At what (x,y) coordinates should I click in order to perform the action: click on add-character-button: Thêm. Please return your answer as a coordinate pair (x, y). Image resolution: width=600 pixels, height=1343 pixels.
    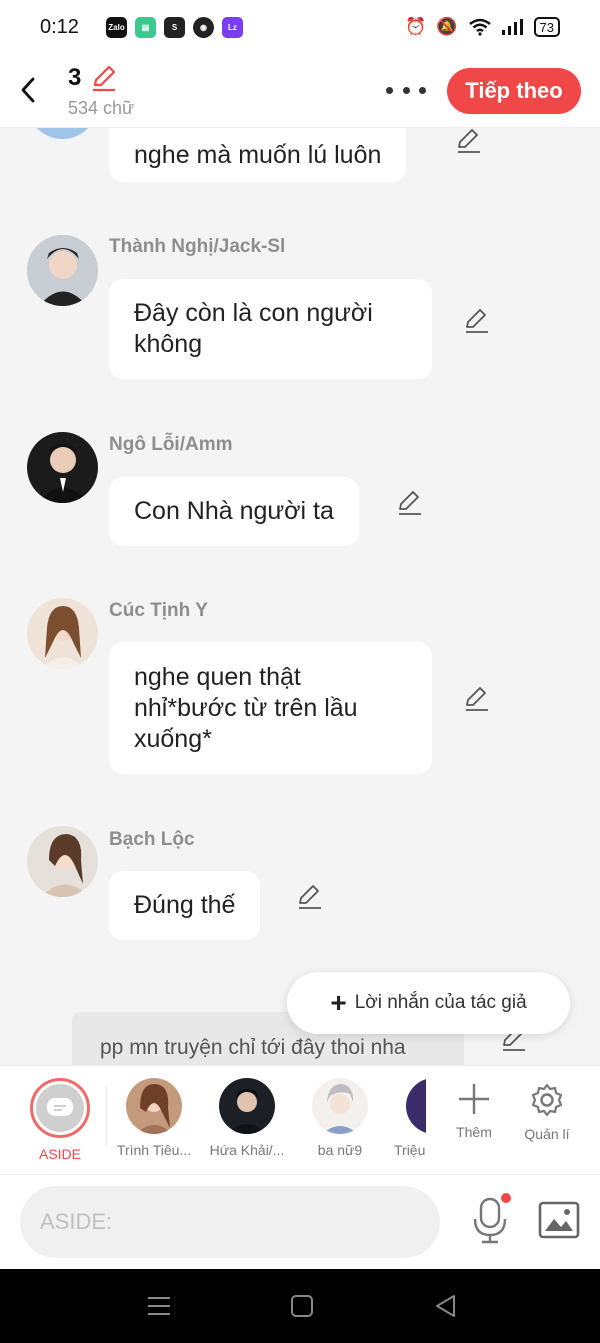
    Looking at the image, I should click on (474, 1111).